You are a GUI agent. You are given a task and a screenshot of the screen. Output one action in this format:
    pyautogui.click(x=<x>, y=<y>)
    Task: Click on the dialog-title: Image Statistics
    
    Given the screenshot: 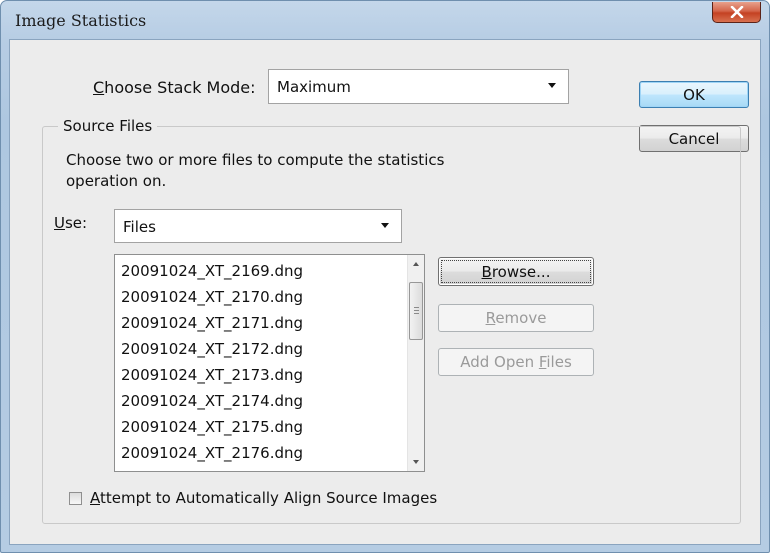 What is the action you would take?
    pyautogui.click(x=81, y=20)
    